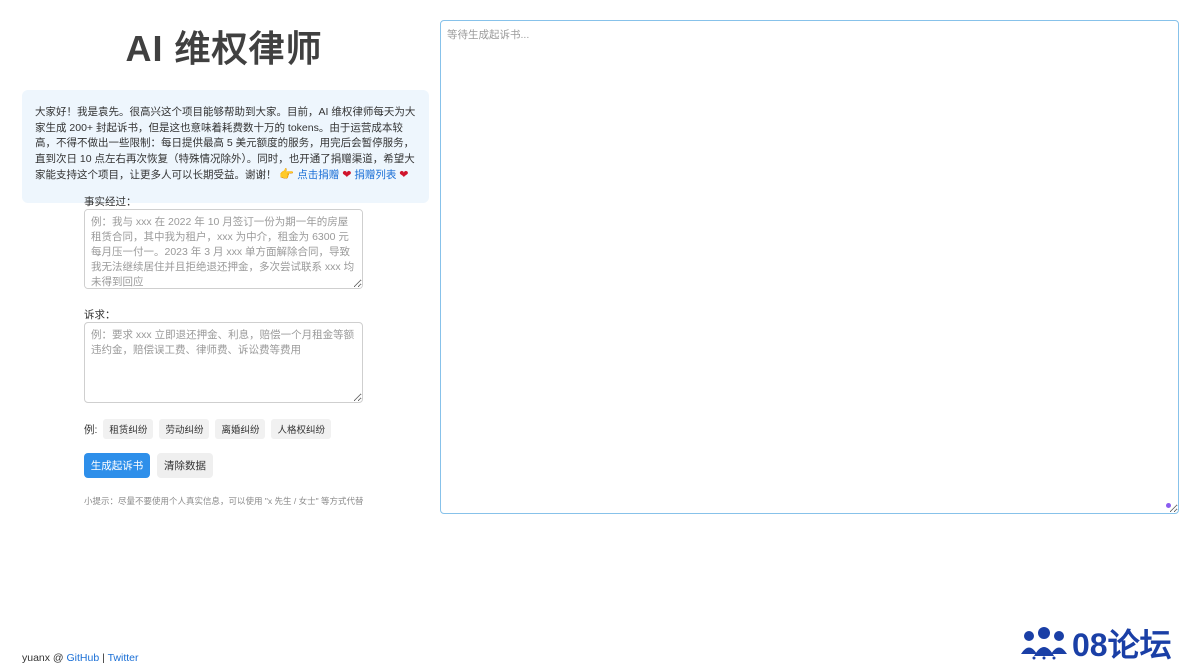  I want to click on github-link: GitHub, so click(83, 658).